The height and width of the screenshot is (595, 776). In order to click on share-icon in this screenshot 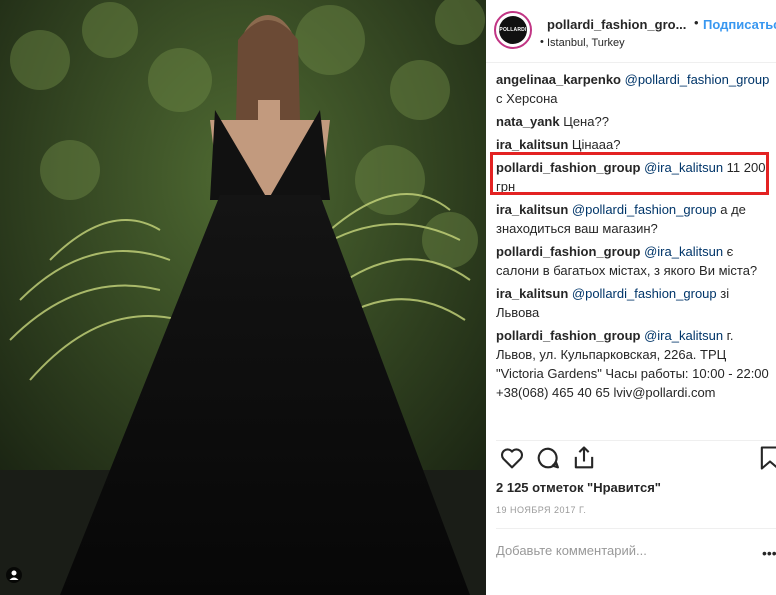, I will do `click(584, 458)`.